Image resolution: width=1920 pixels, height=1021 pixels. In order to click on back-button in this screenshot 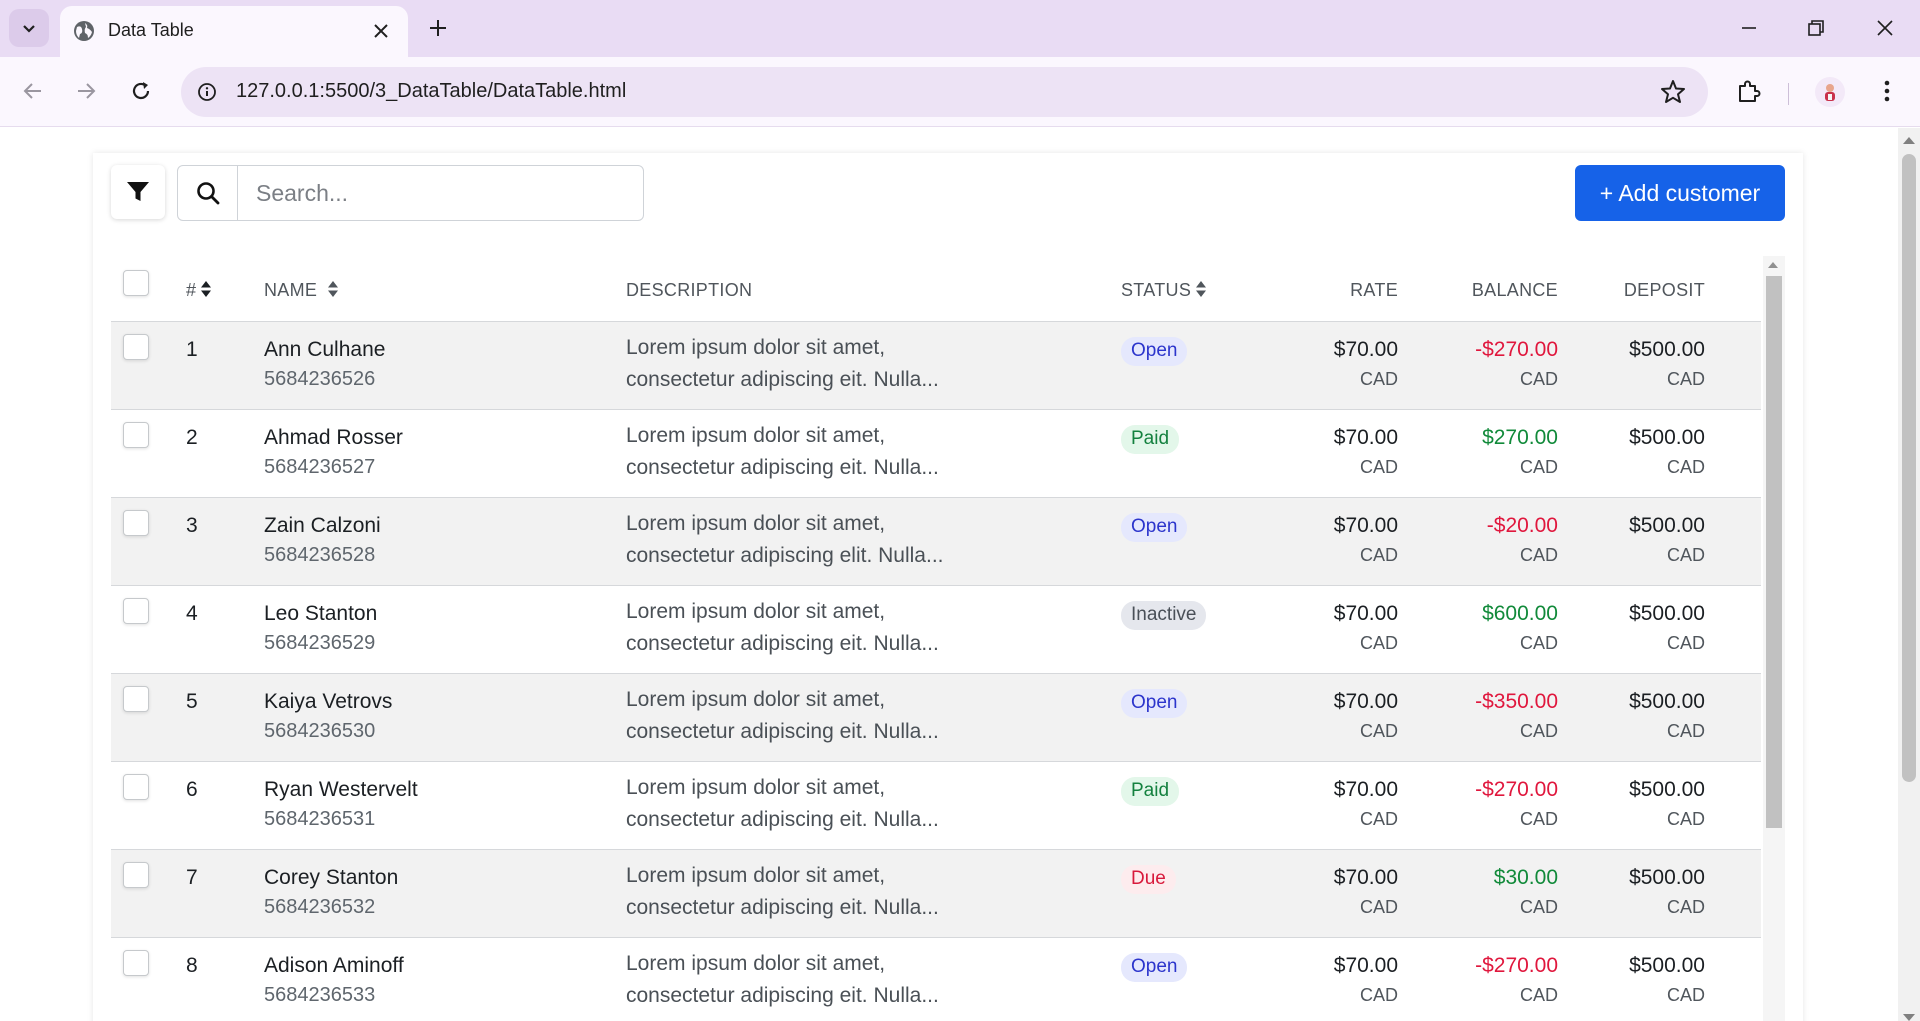, I will do `click(33, 91)`.